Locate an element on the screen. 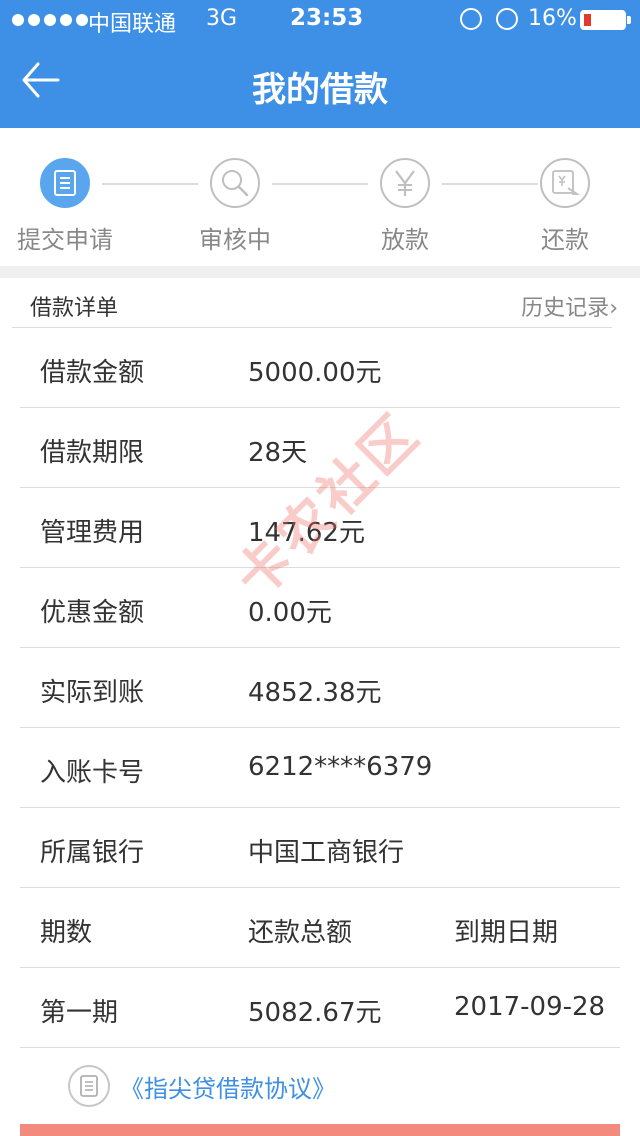 The height and width of the screenshot is (1136, 640). schedule-header: 还款总额 is located at coordinates (300, 933).